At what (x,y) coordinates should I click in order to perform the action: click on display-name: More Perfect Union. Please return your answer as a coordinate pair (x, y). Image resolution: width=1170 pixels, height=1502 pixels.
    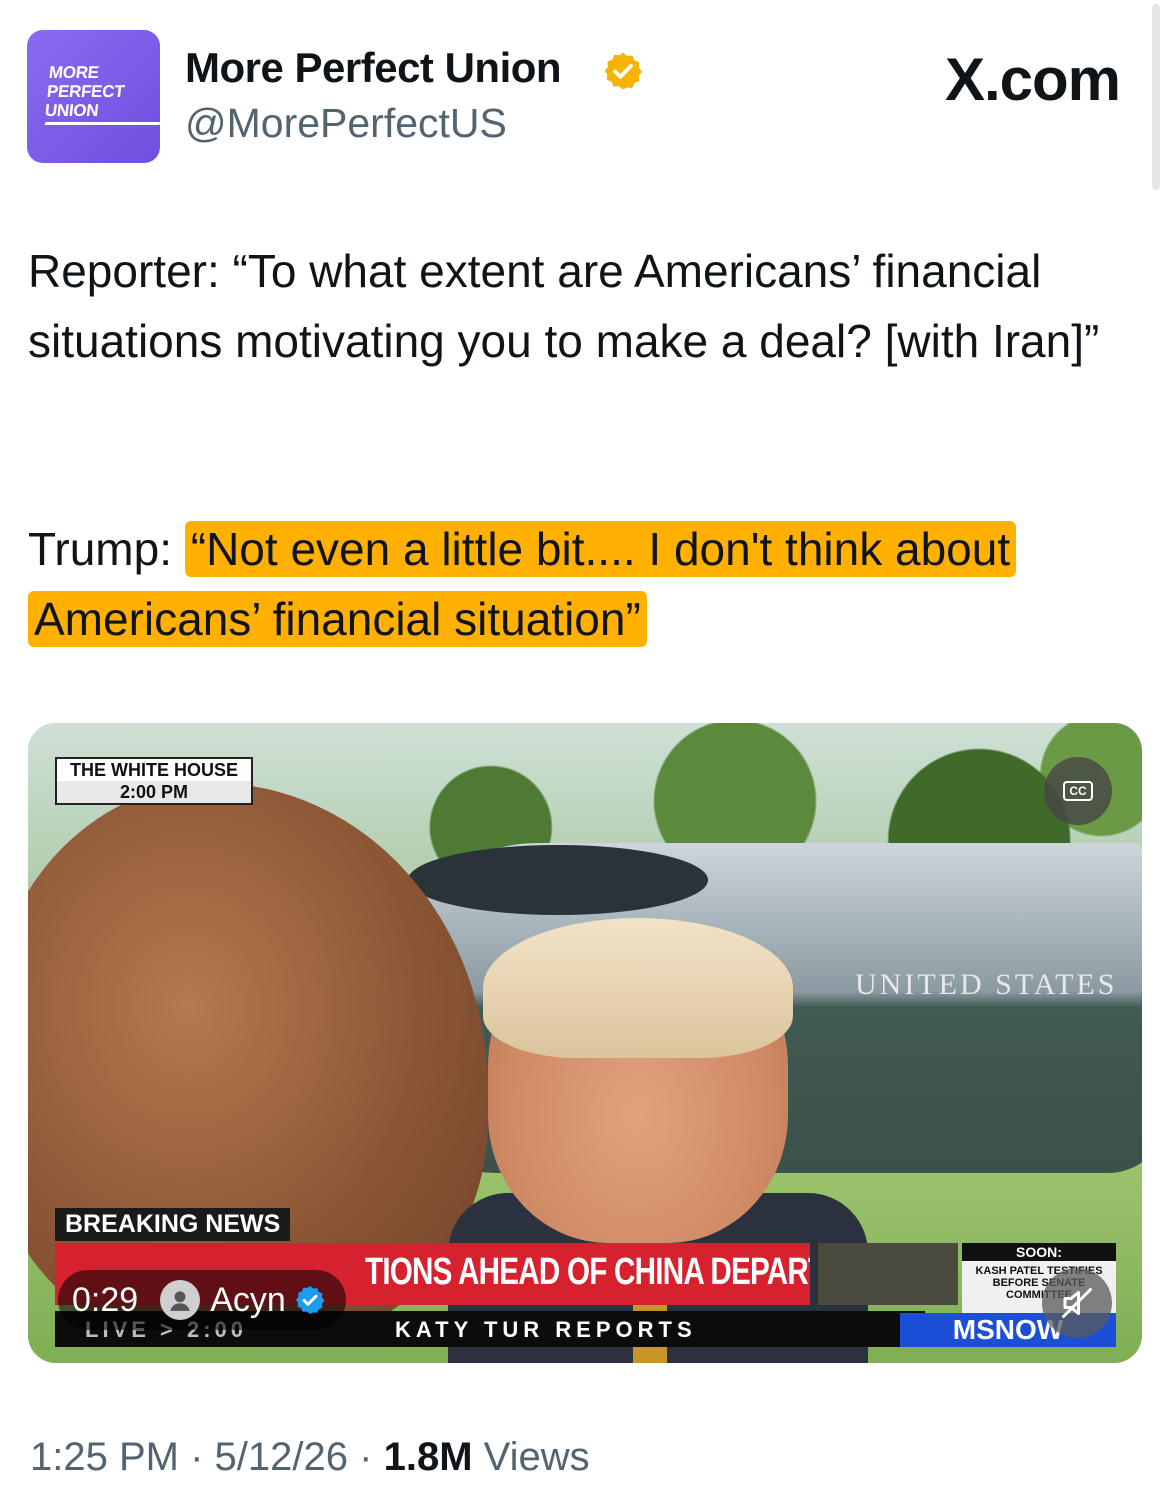
    Looking at the image, I should click on (373, 68).